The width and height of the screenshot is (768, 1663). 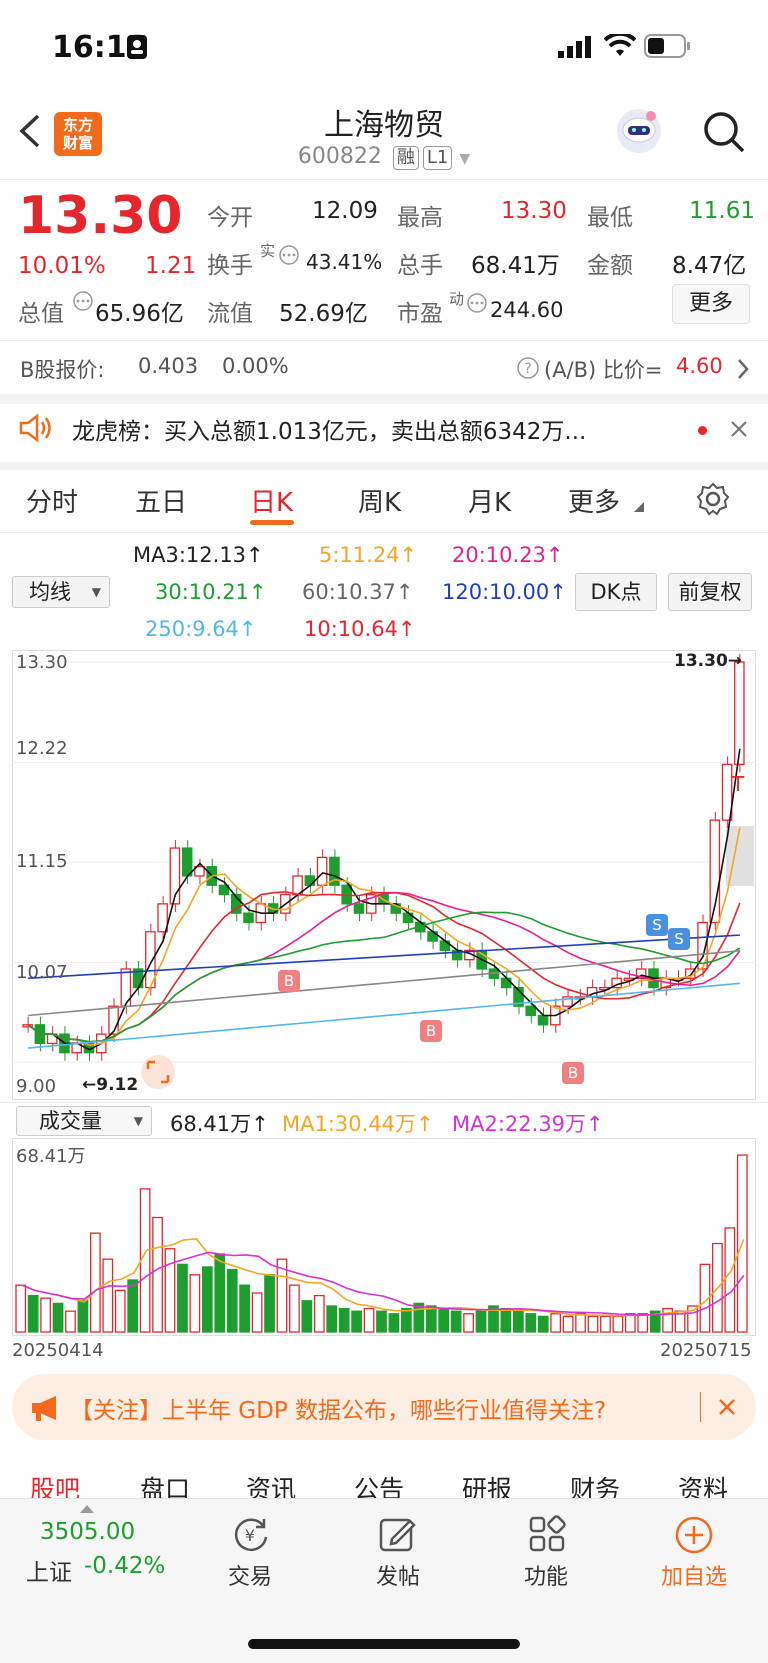 I want to click on tab-research: 研报, so click(x=487, y=1484).